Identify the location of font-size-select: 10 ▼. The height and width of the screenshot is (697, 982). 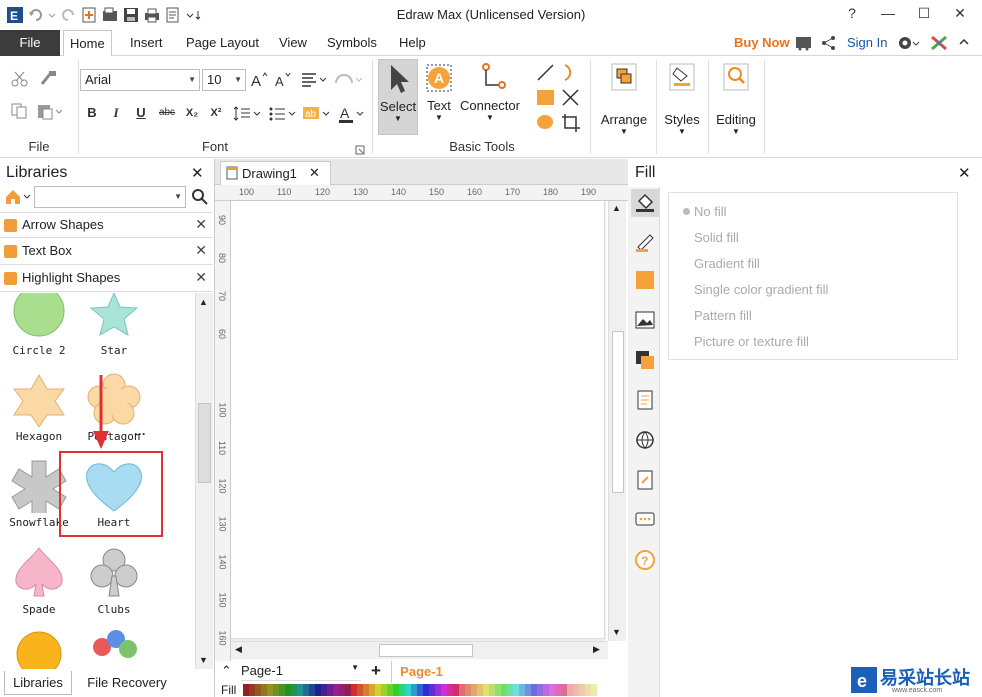
(224, 80).